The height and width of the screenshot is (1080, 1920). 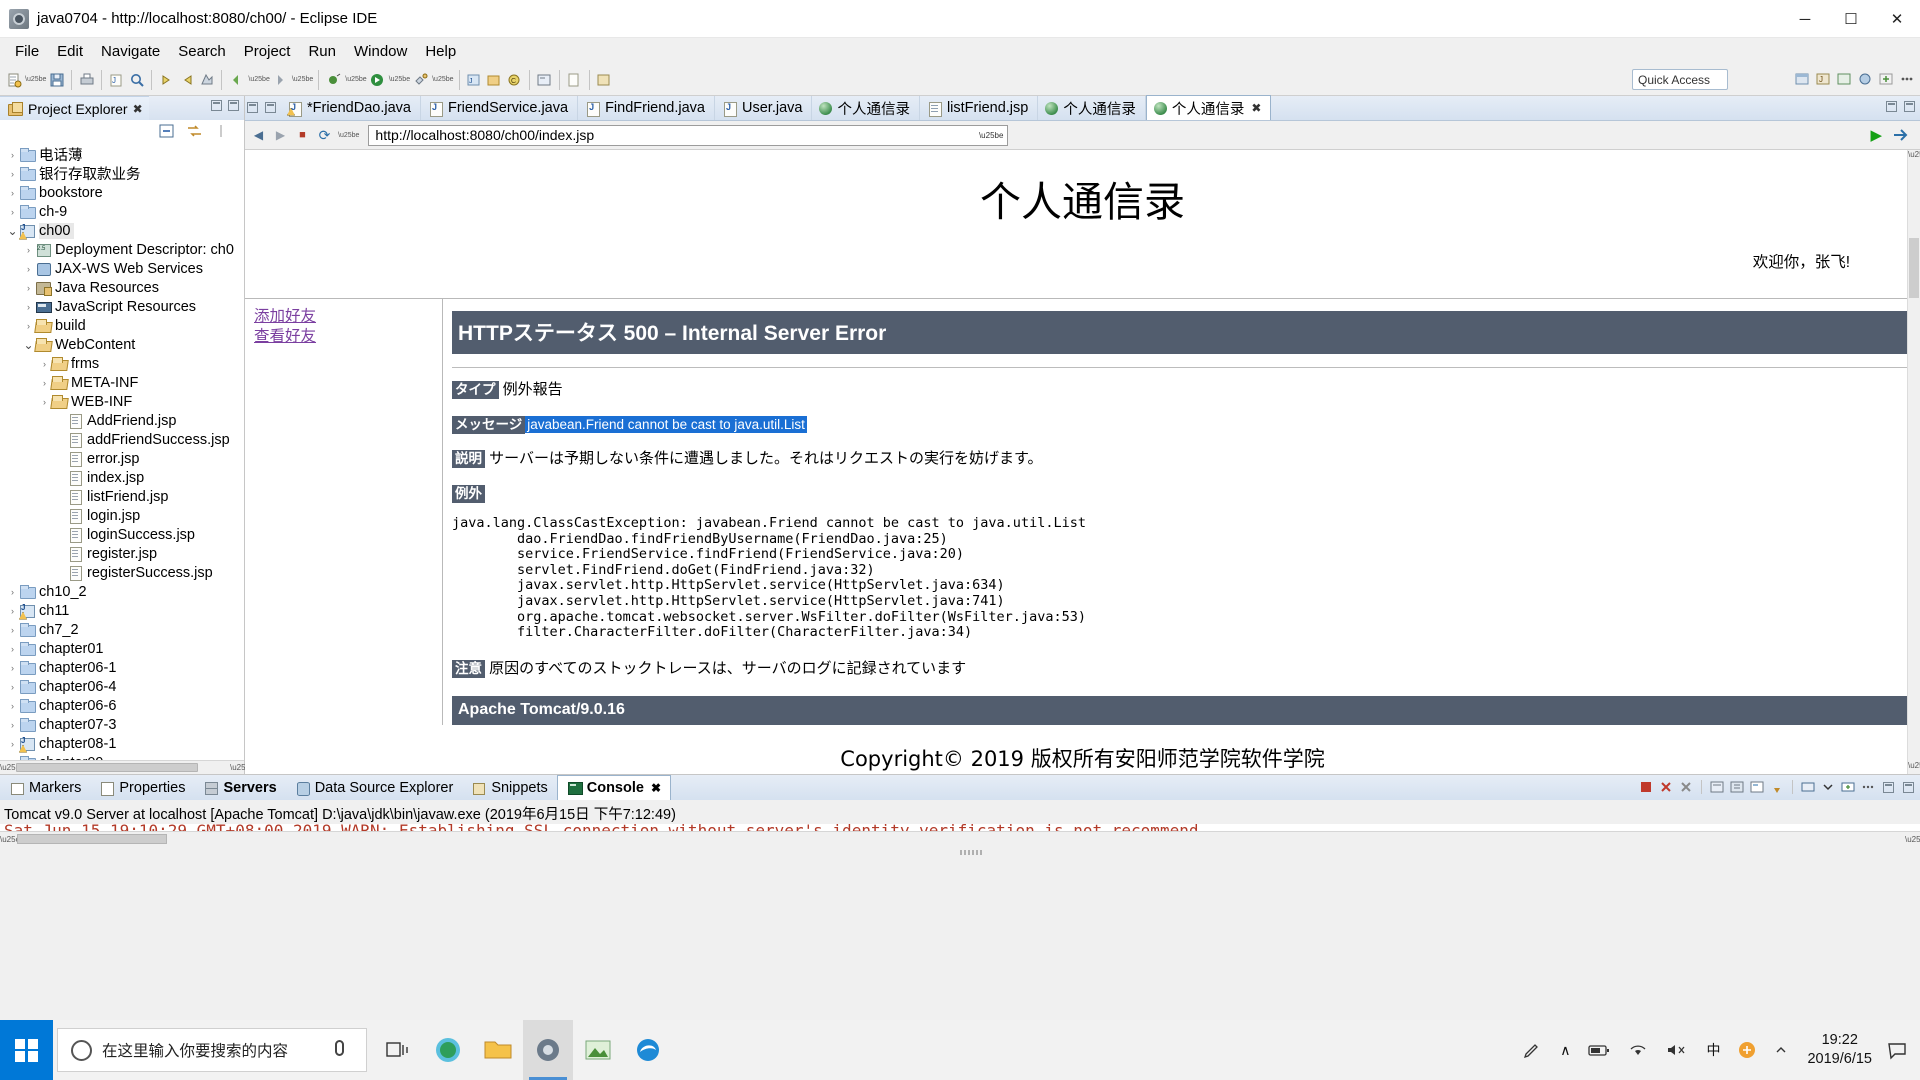 I want to click on tree-item: listFriend.jsp, so click(x=122, y=496).